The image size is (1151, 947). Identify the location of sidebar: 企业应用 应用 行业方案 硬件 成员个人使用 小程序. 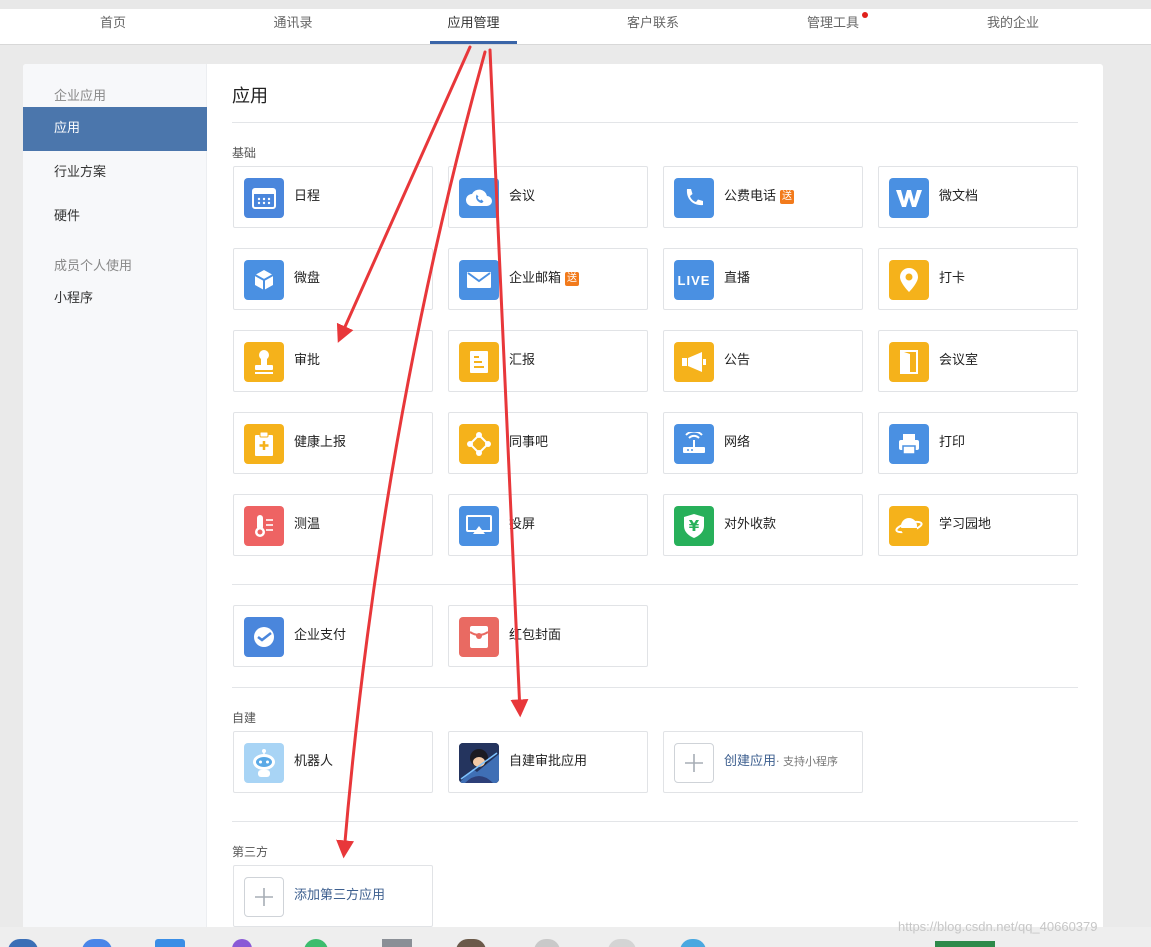
(115, 505).